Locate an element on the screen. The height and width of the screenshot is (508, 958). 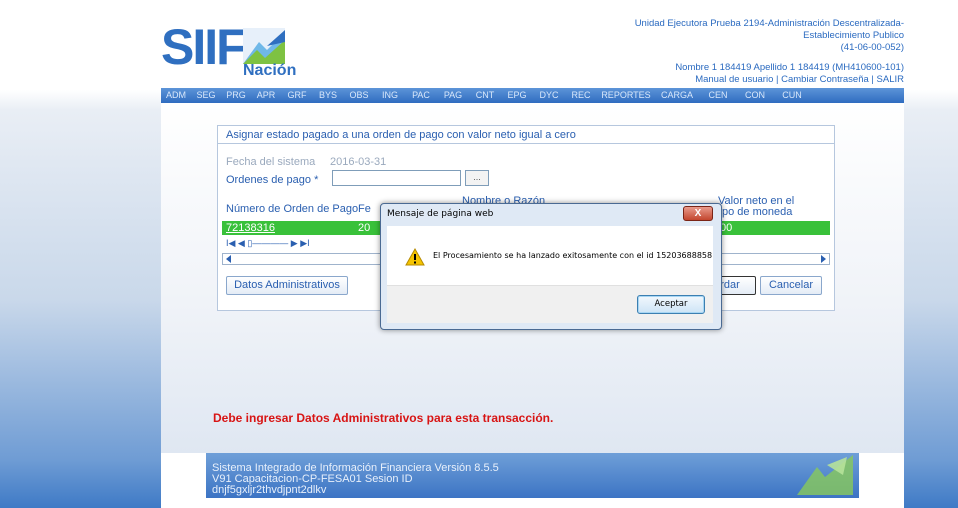
menu-item-bys: BYS is located at coordinates (328, 95).